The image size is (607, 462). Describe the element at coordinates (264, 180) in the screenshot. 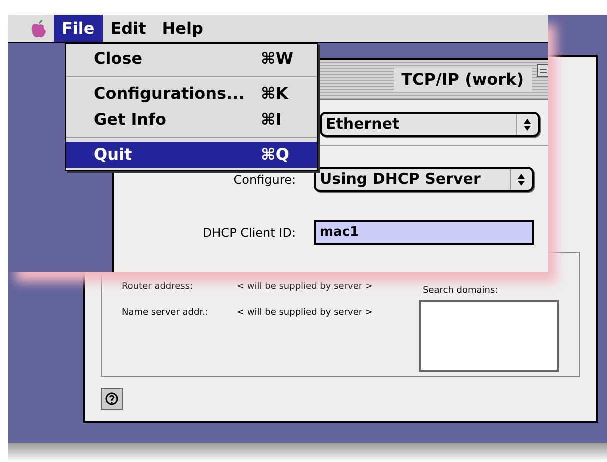

I see `configure-label: Configure:` at that location.